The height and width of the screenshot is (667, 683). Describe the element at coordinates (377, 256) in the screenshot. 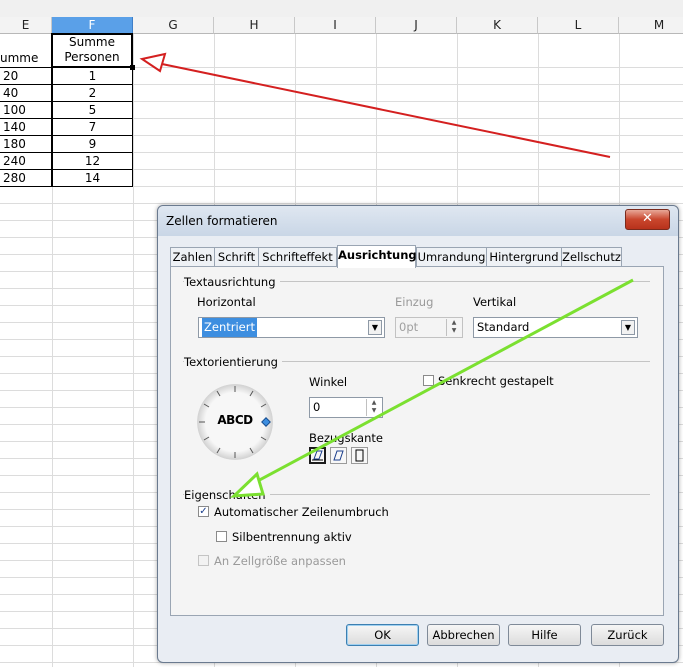

I see `tab-ausrichtung: Ausrichtung` at that location.